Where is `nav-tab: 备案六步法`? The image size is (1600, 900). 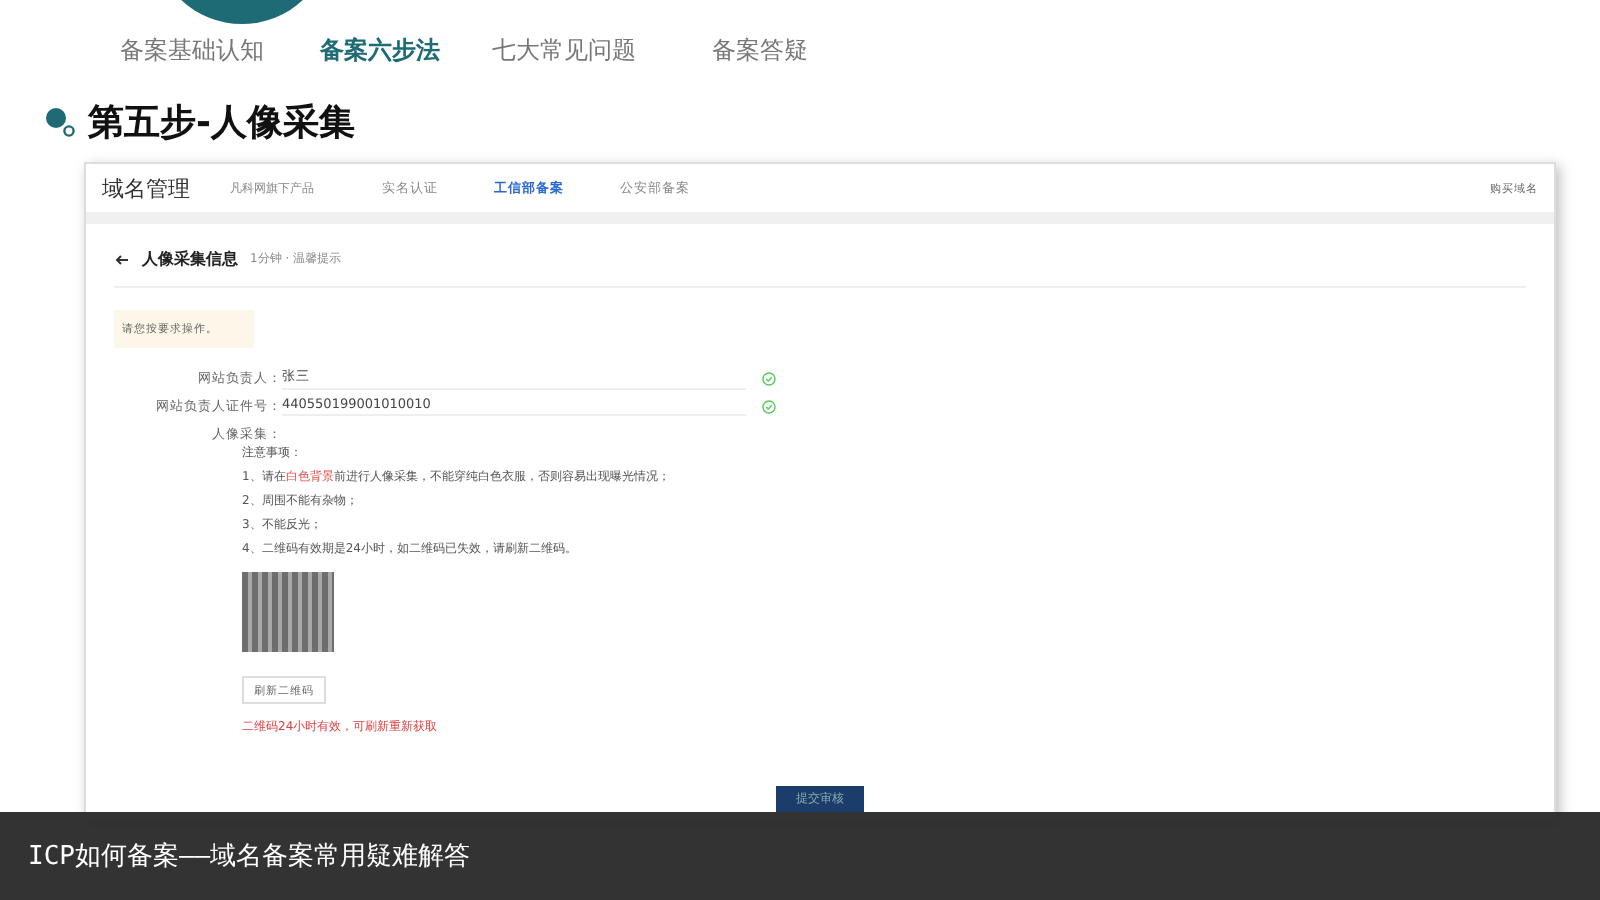
nav-tab: 备案六步法 is located at coordinates (406, 58).